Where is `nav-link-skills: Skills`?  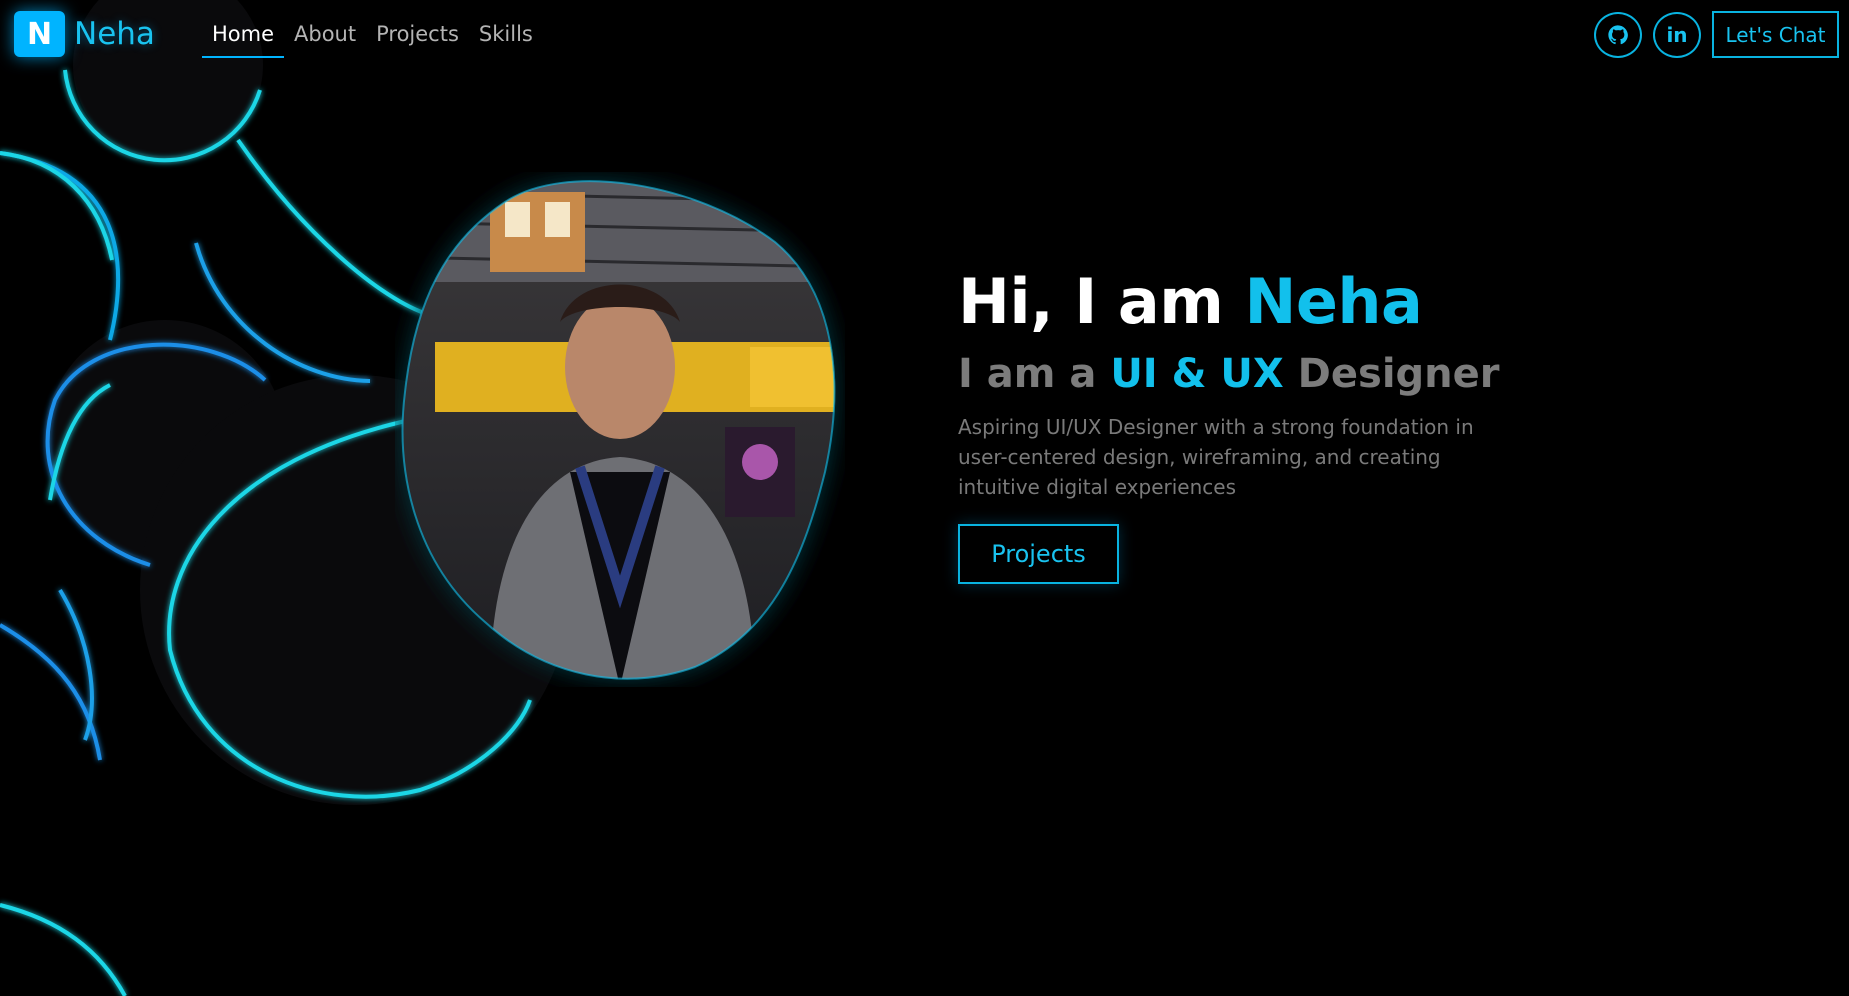 nav-link-skills: Skills is located at coordinates (506, 38).